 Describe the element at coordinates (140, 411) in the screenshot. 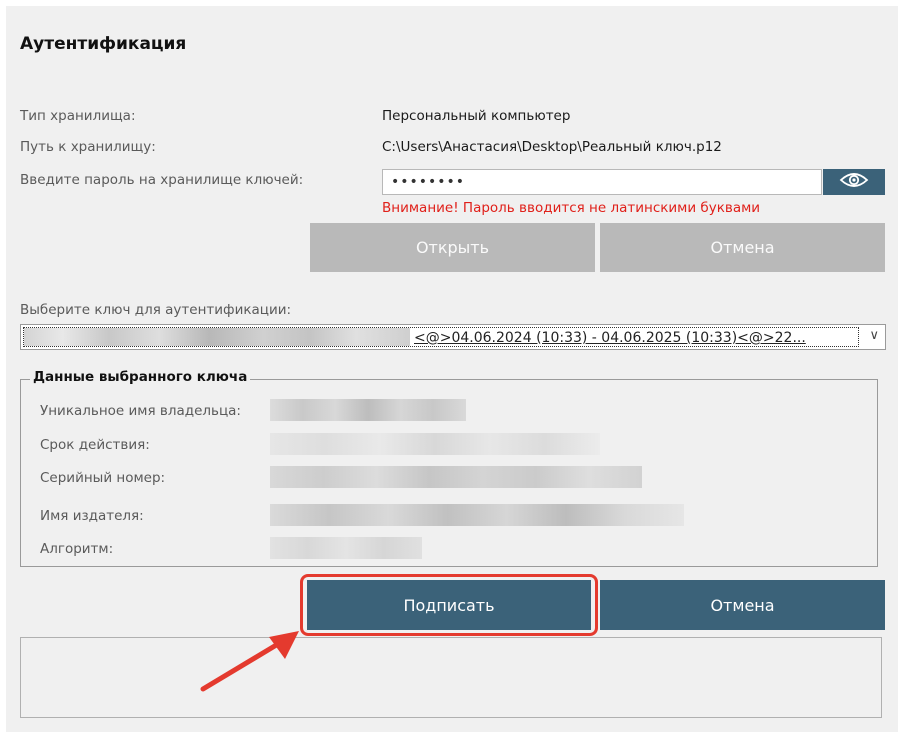

I see `owner-label: Уникальное имя владельца:` at that location.